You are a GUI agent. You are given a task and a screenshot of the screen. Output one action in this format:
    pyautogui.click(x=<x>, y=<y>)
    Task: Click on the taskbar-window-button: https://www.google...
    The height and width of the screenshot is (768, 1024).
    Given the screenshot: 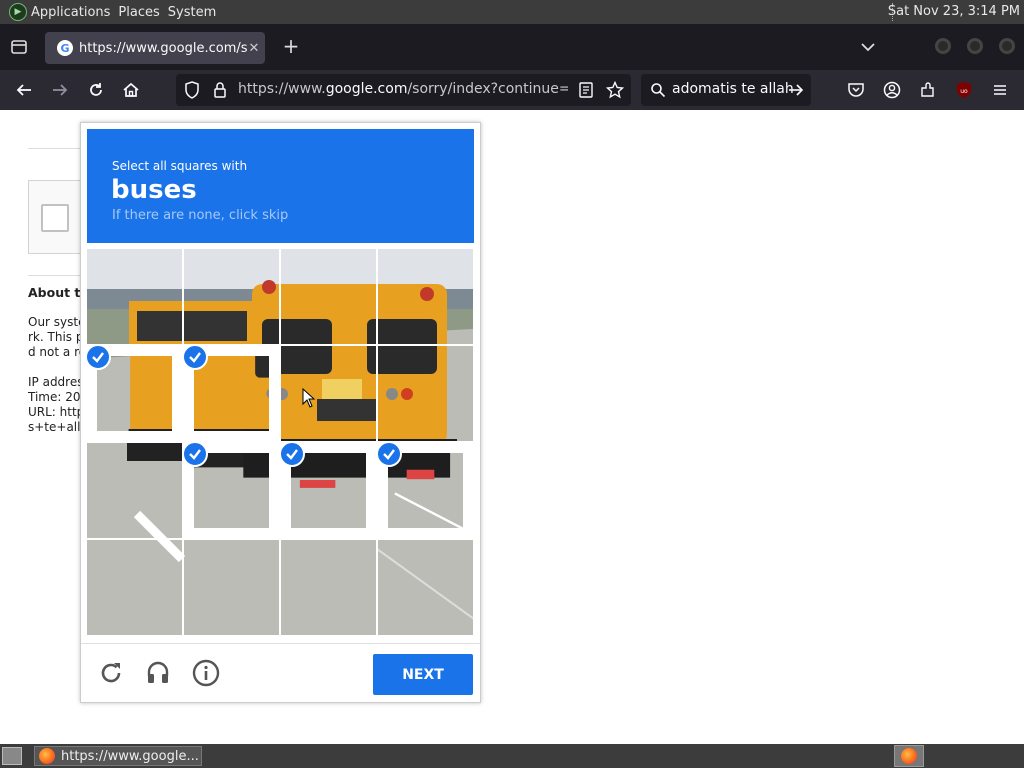 What is the action you would take?
    pyautogui.click(x=118, y=756)
    